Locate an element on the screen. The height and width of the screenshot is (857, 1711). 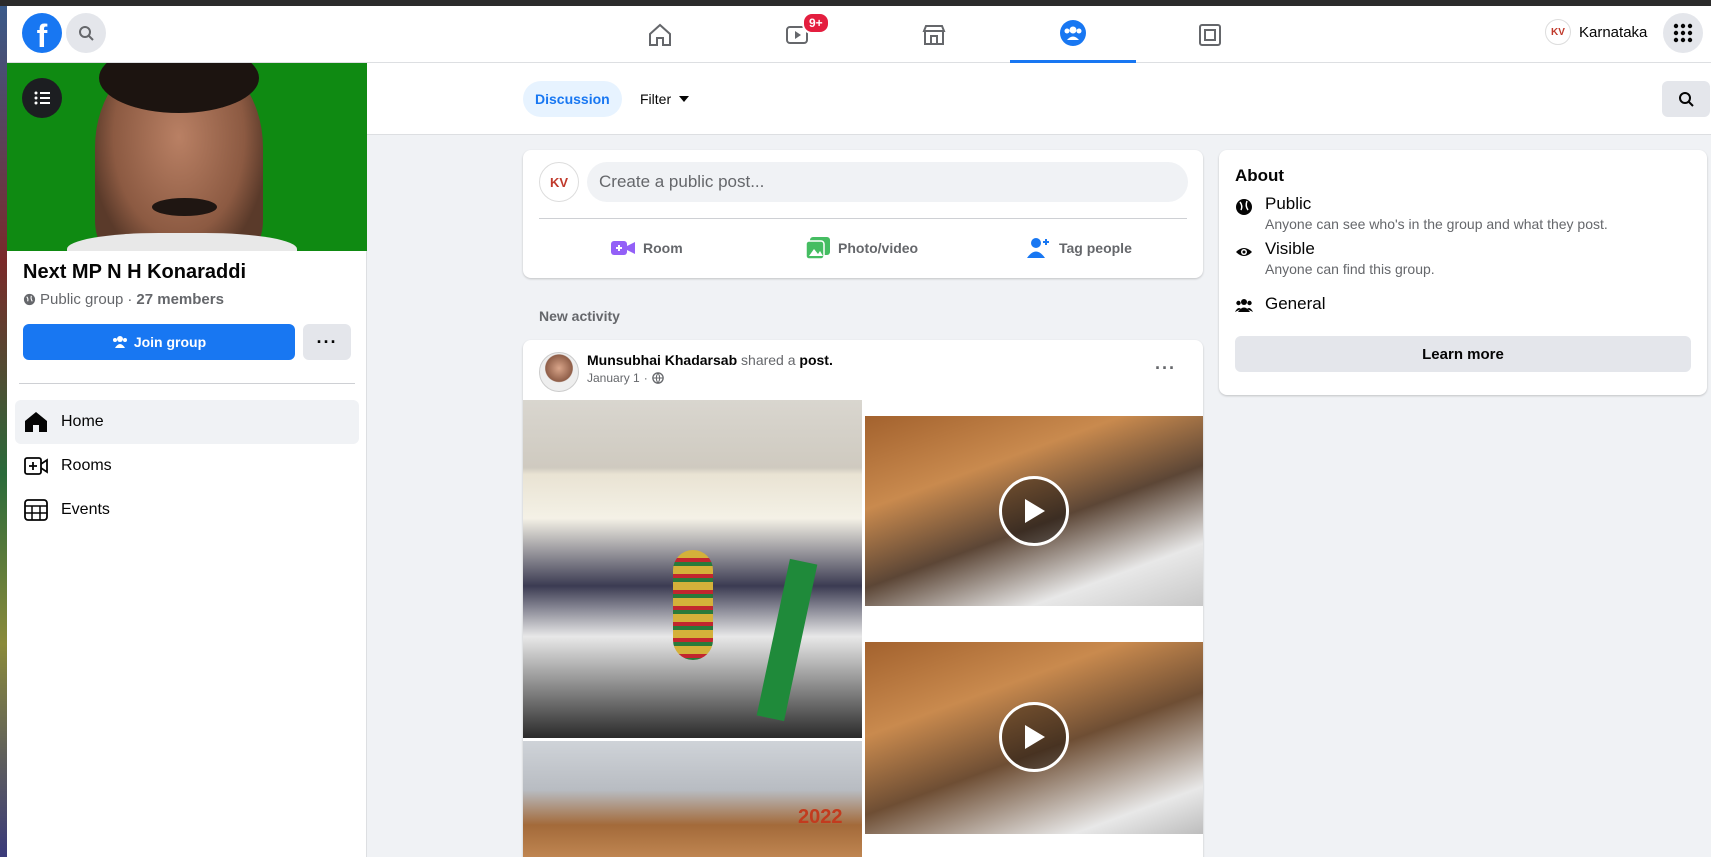
photo-gap is located at coordinates (1034, 624).